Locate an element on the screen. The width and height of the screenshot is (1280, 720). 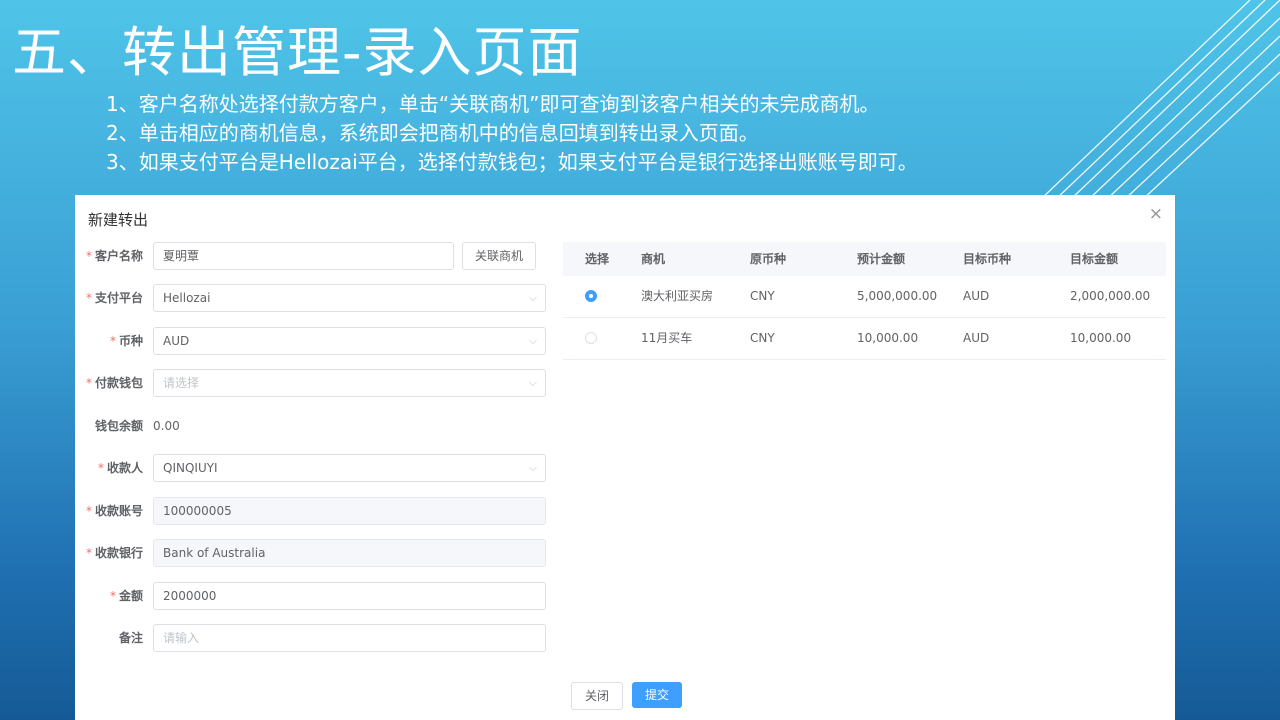
row-radio is located at coordinates (591, 338).